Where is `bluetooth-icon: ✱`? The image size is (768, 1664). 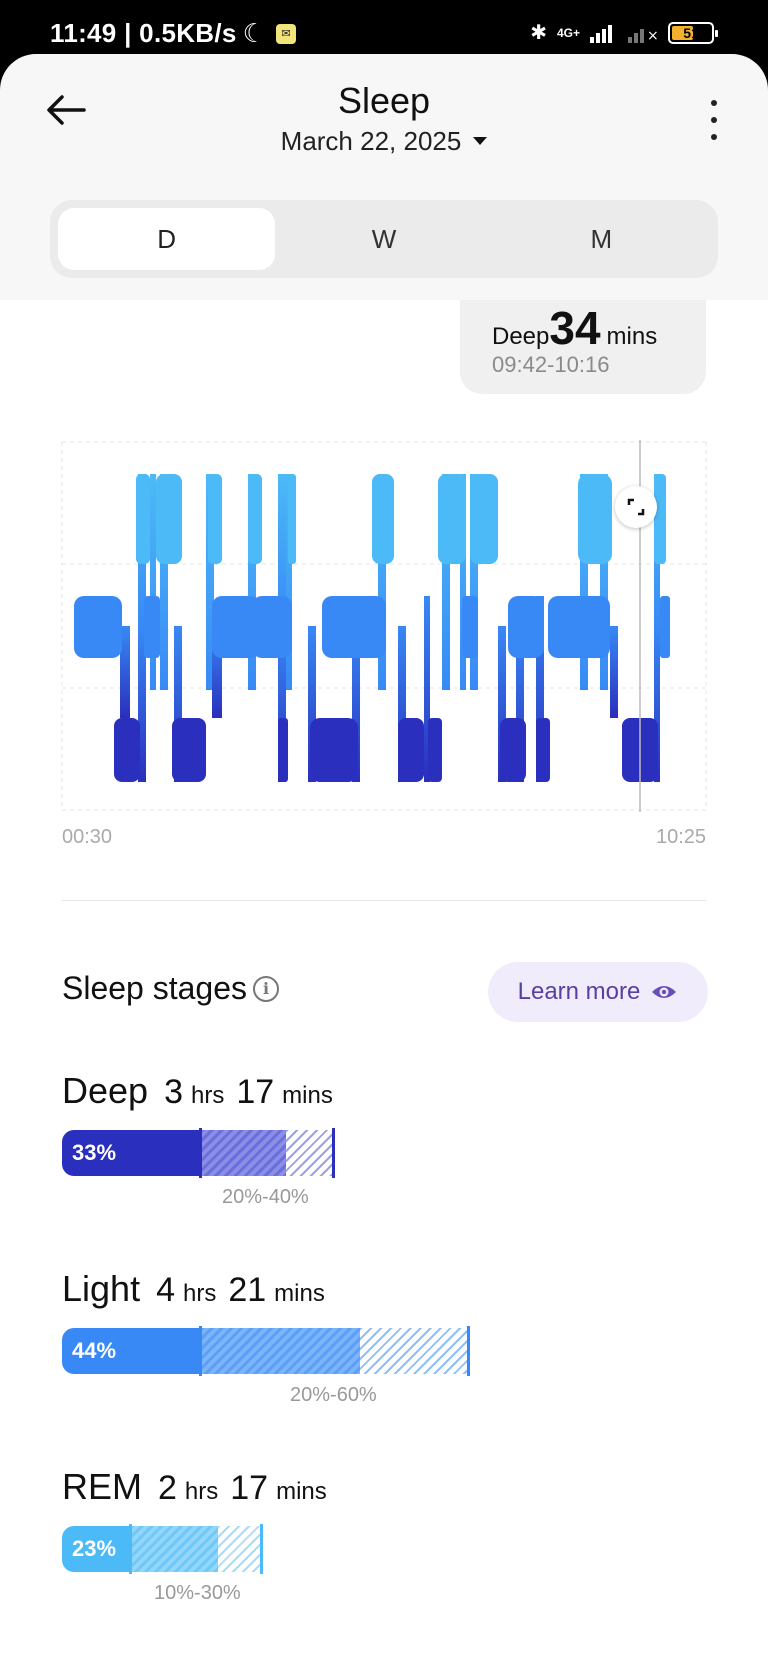
bluetooth-icon: ✱ is located at coordinates (538, 33).